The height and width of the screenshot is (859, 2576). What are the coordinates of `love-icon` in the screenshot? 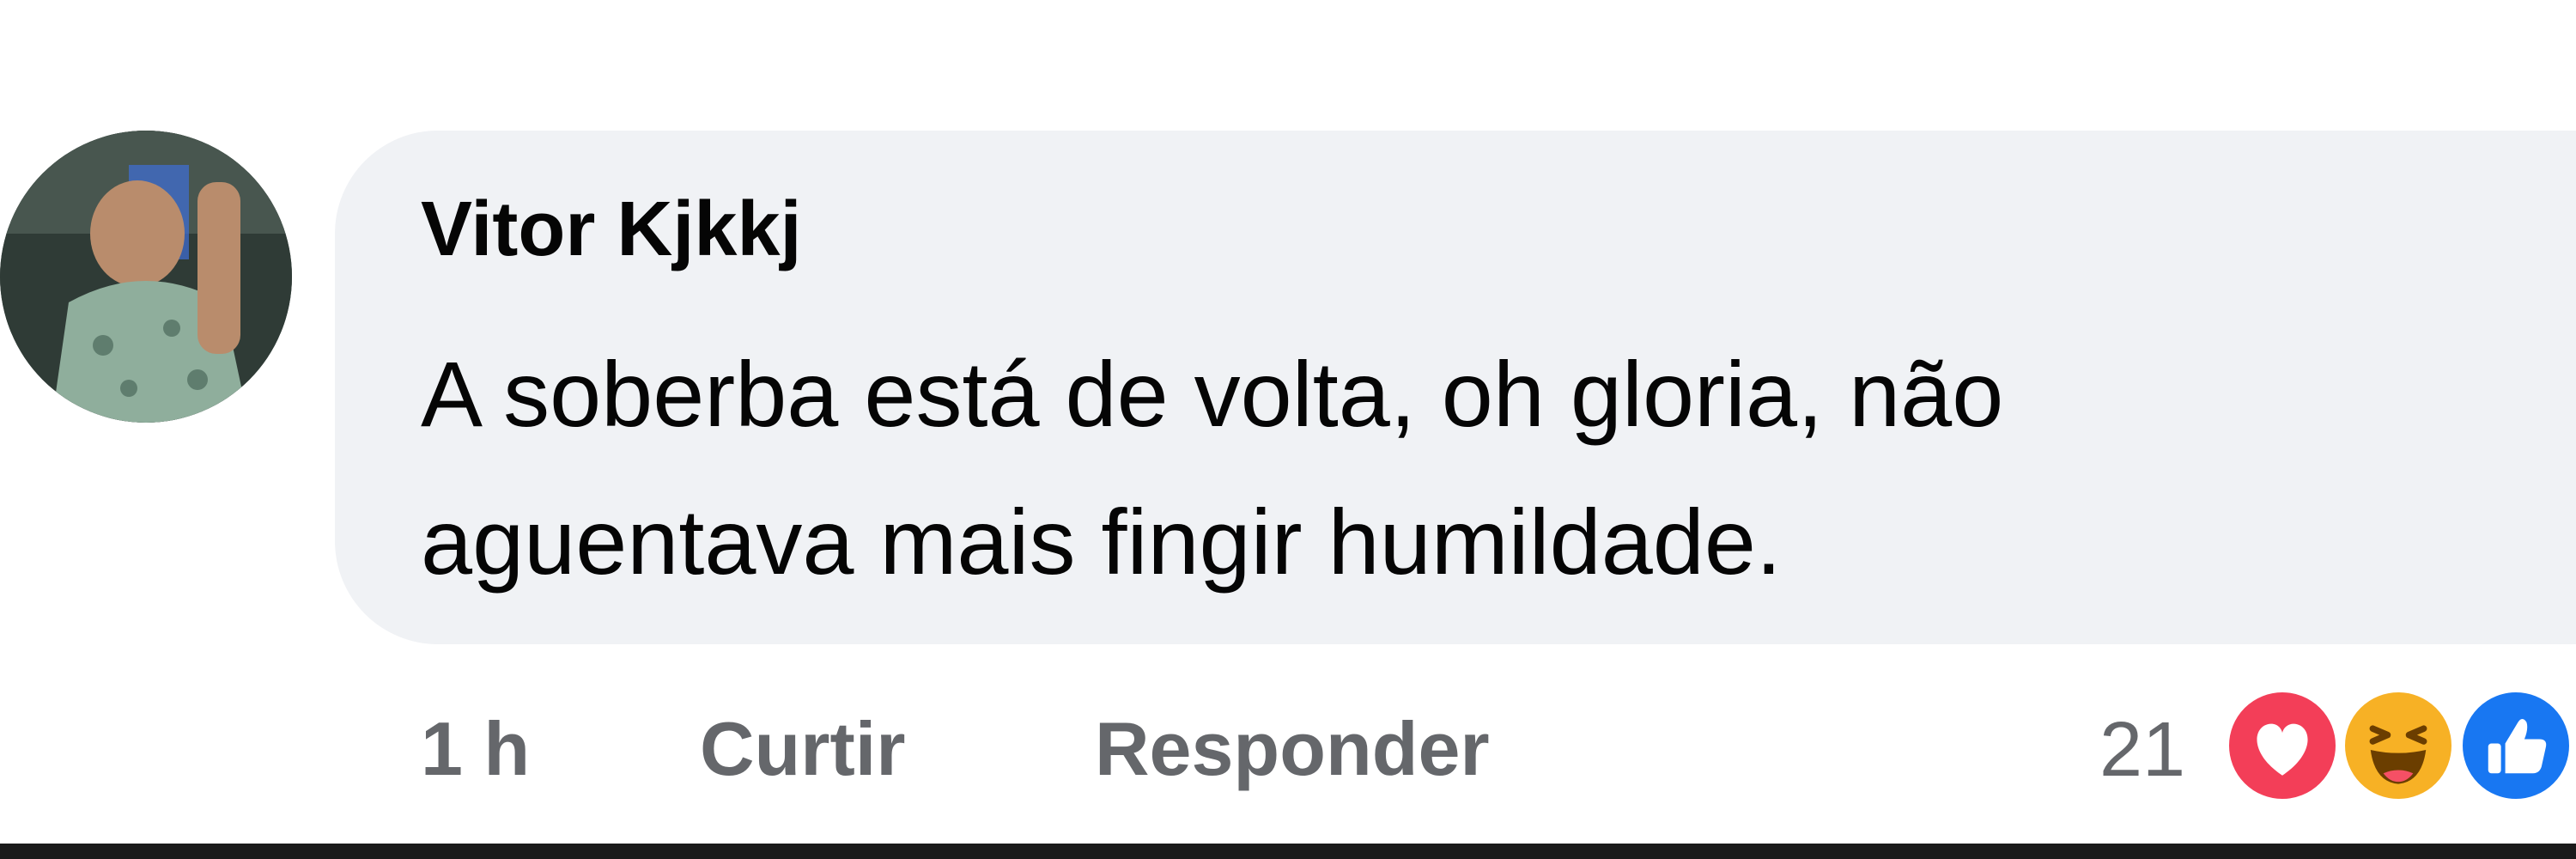 It's located at (2282, 745).